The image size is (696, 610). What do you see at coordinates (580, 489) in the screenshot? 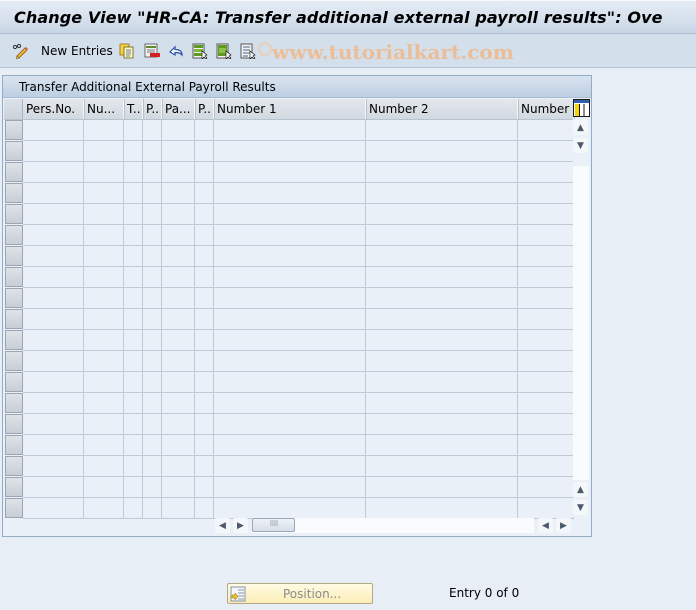
I see `scroll-up-bottom-button: ▲` at bounding box center [580, 489].